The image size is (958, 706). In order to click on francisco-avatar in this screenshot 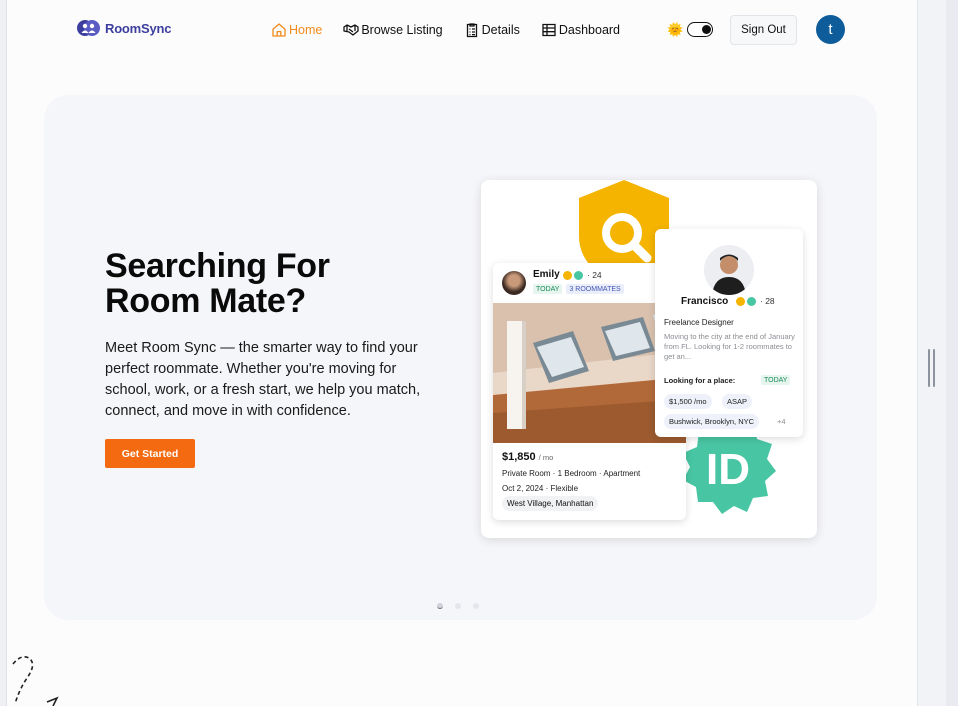, I will do `click(729, 270)`.